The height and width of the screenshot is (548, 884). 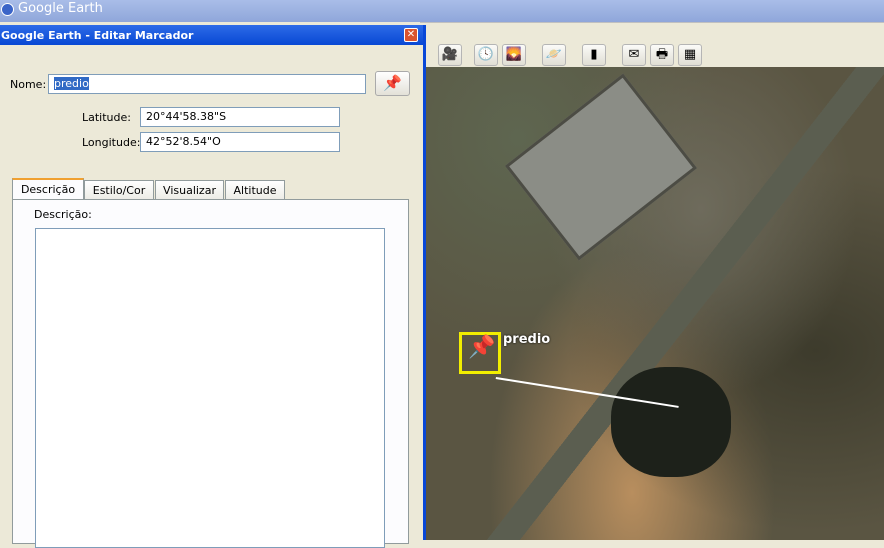 I want to click on building, so click(x=601, y=167).